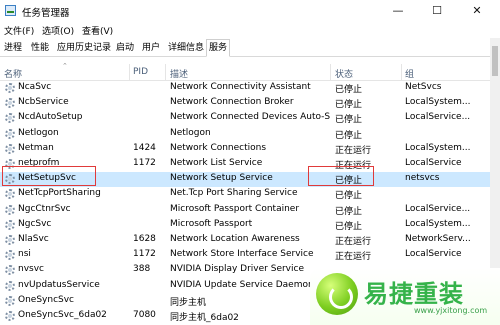 This screenshot has width=500, height=325. What do you see at coordinates (218, 147) in the screenshot?
I see `service-description: Network Connections` at bounding box center [218, 147].